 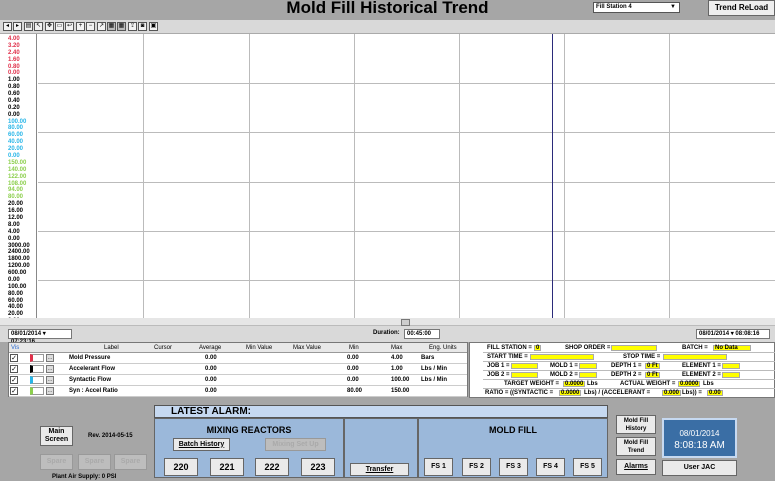 I want to click on spare-button-1: Spare, so click(x=56, y=462).